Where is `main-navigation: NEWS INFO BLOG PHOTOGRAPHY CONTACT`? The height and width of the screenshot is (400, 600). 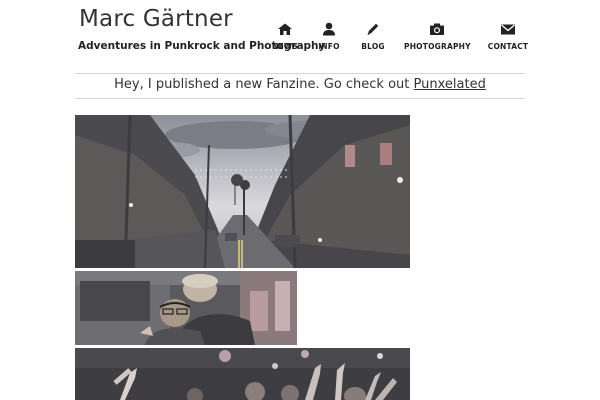 main-navigation: NEWS INFO BLOG PHOTOGRAPHY CONTACT is located at coordinates (300, 38).